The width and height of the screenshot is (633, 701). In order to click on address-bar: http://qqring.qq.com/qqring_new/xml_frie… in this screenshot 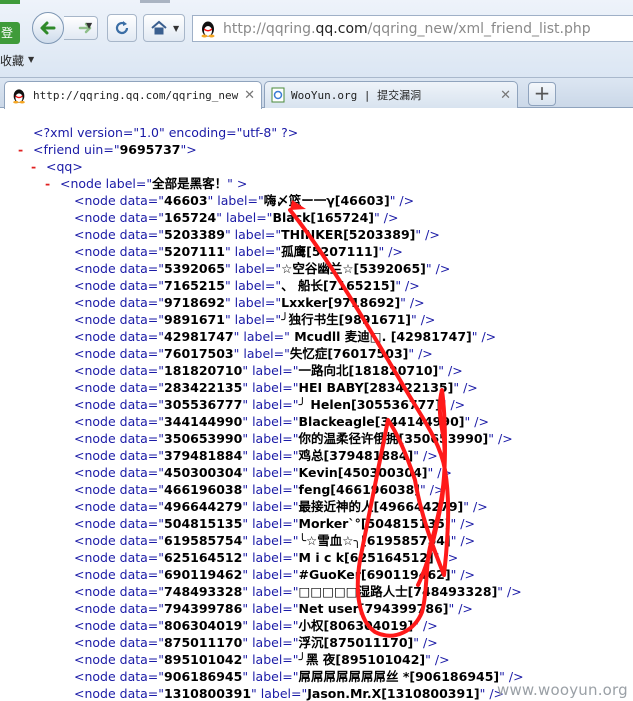, I will do `click(412, 28)`.